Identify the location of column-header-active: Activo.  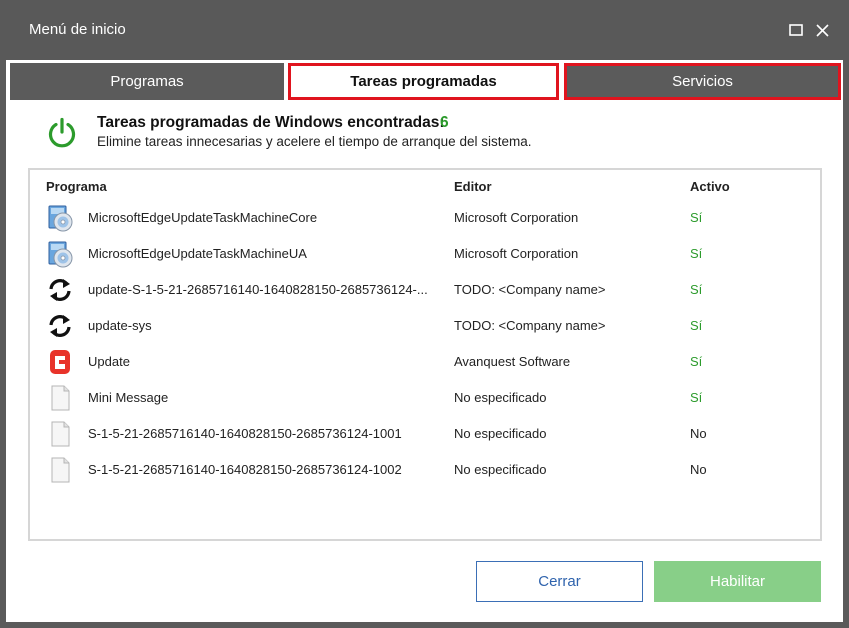
(710, 186).